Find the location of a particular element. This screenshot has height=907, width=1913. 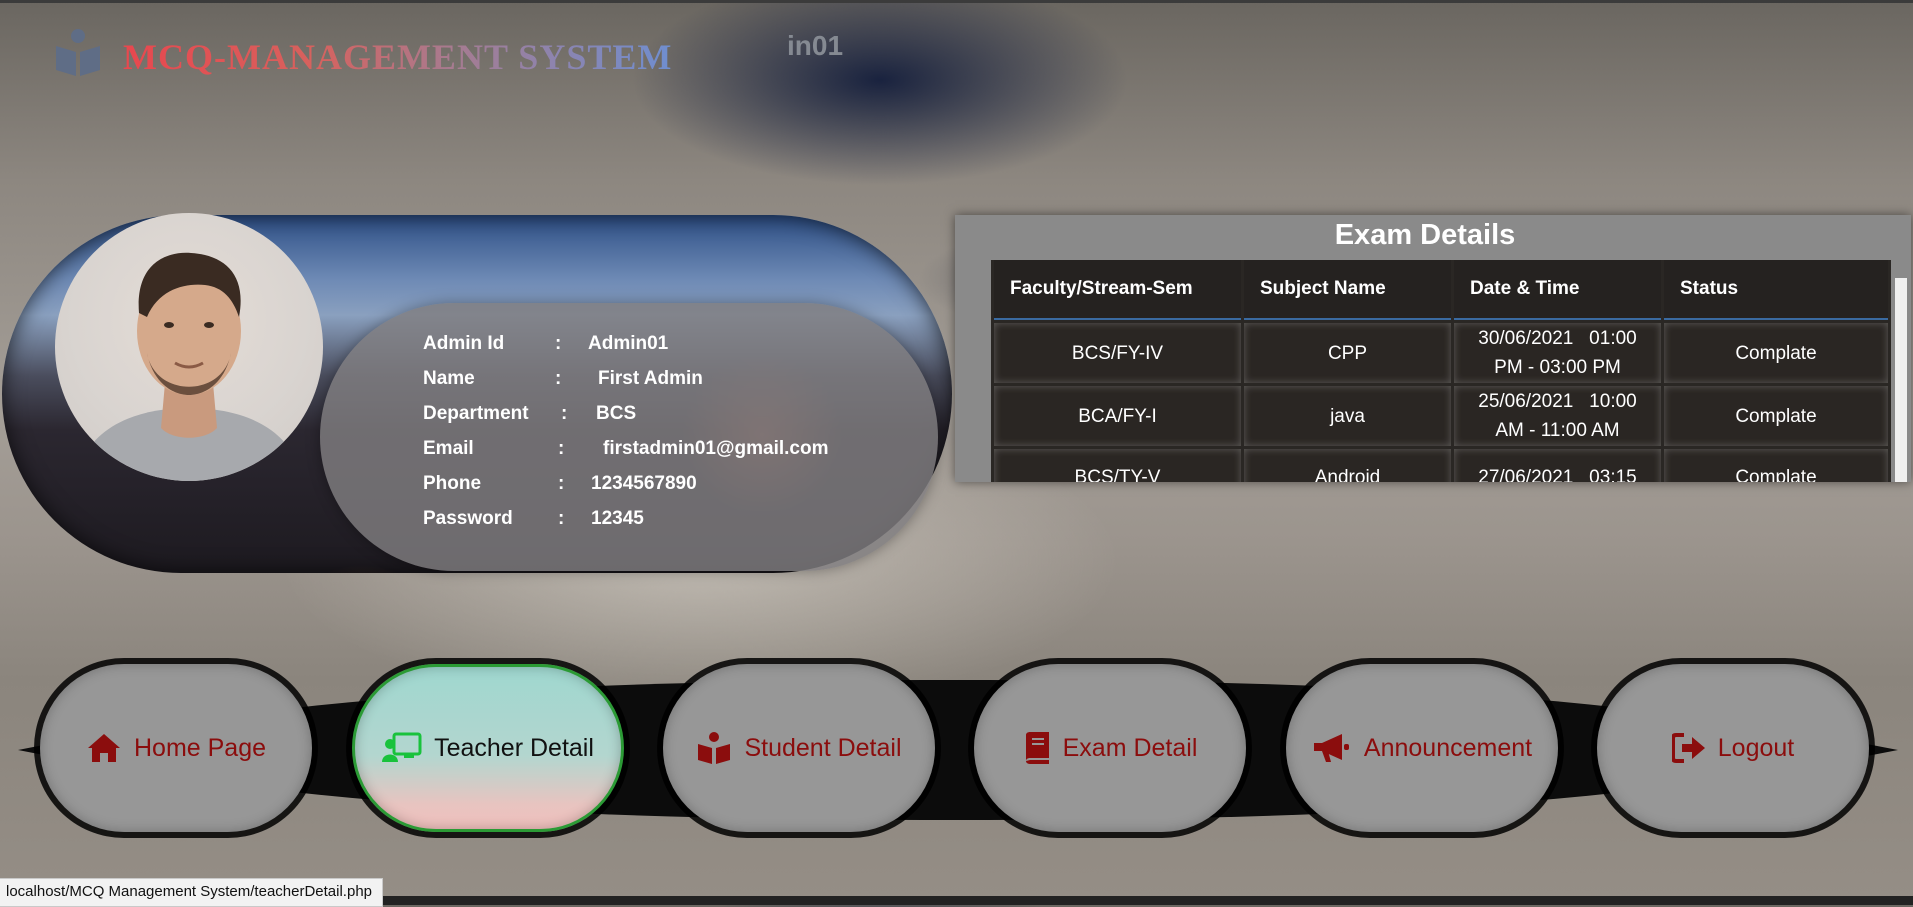

cell-datetime: 25/06/2021 10:00 AM - 11:00 AM is located at coordinates (1557, 416).